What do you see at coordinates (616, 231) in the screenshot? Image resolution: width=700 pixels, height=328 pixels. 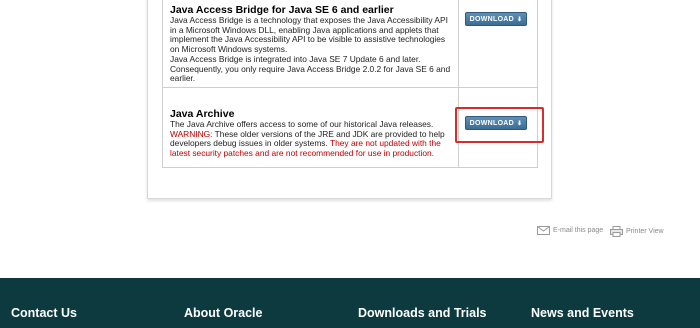 I see `printer-icon` at bounding box center [616, 231].